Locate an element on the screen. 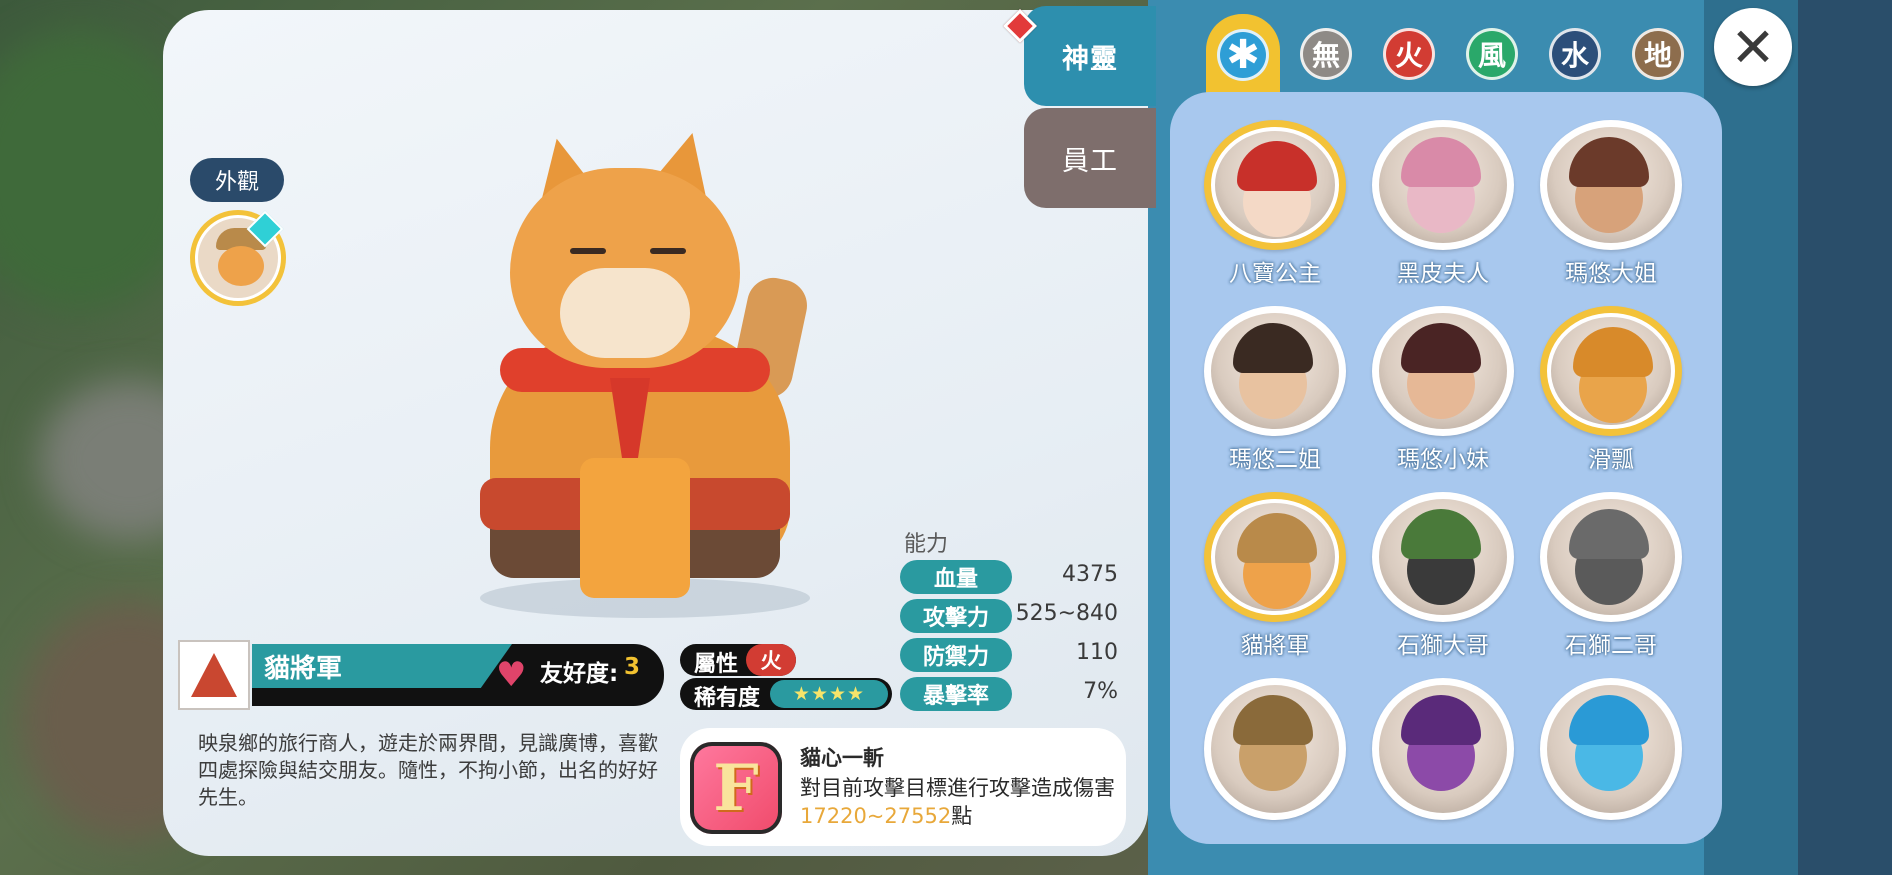 This screenshot has width=1892, height=875. roster-card: 瑪悠小妹 is located at coordinates (1443, 390).